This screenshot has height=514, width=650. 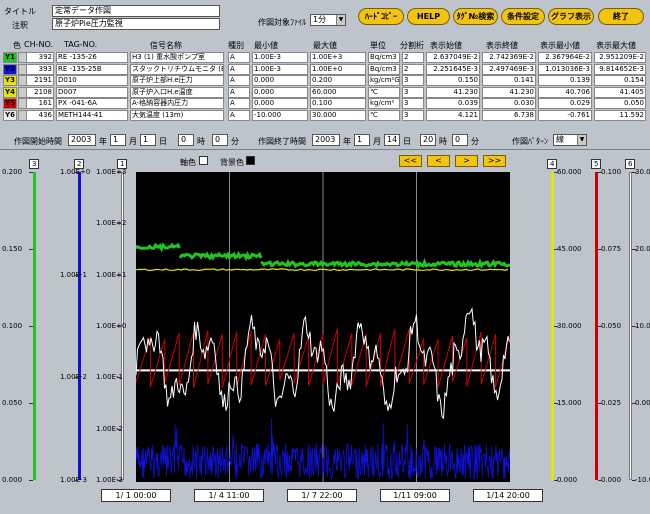 I want to click on hardcopy-button: ﾊｰﾄﾞｺﾋﾟｰ, so click(x=381, y=16).